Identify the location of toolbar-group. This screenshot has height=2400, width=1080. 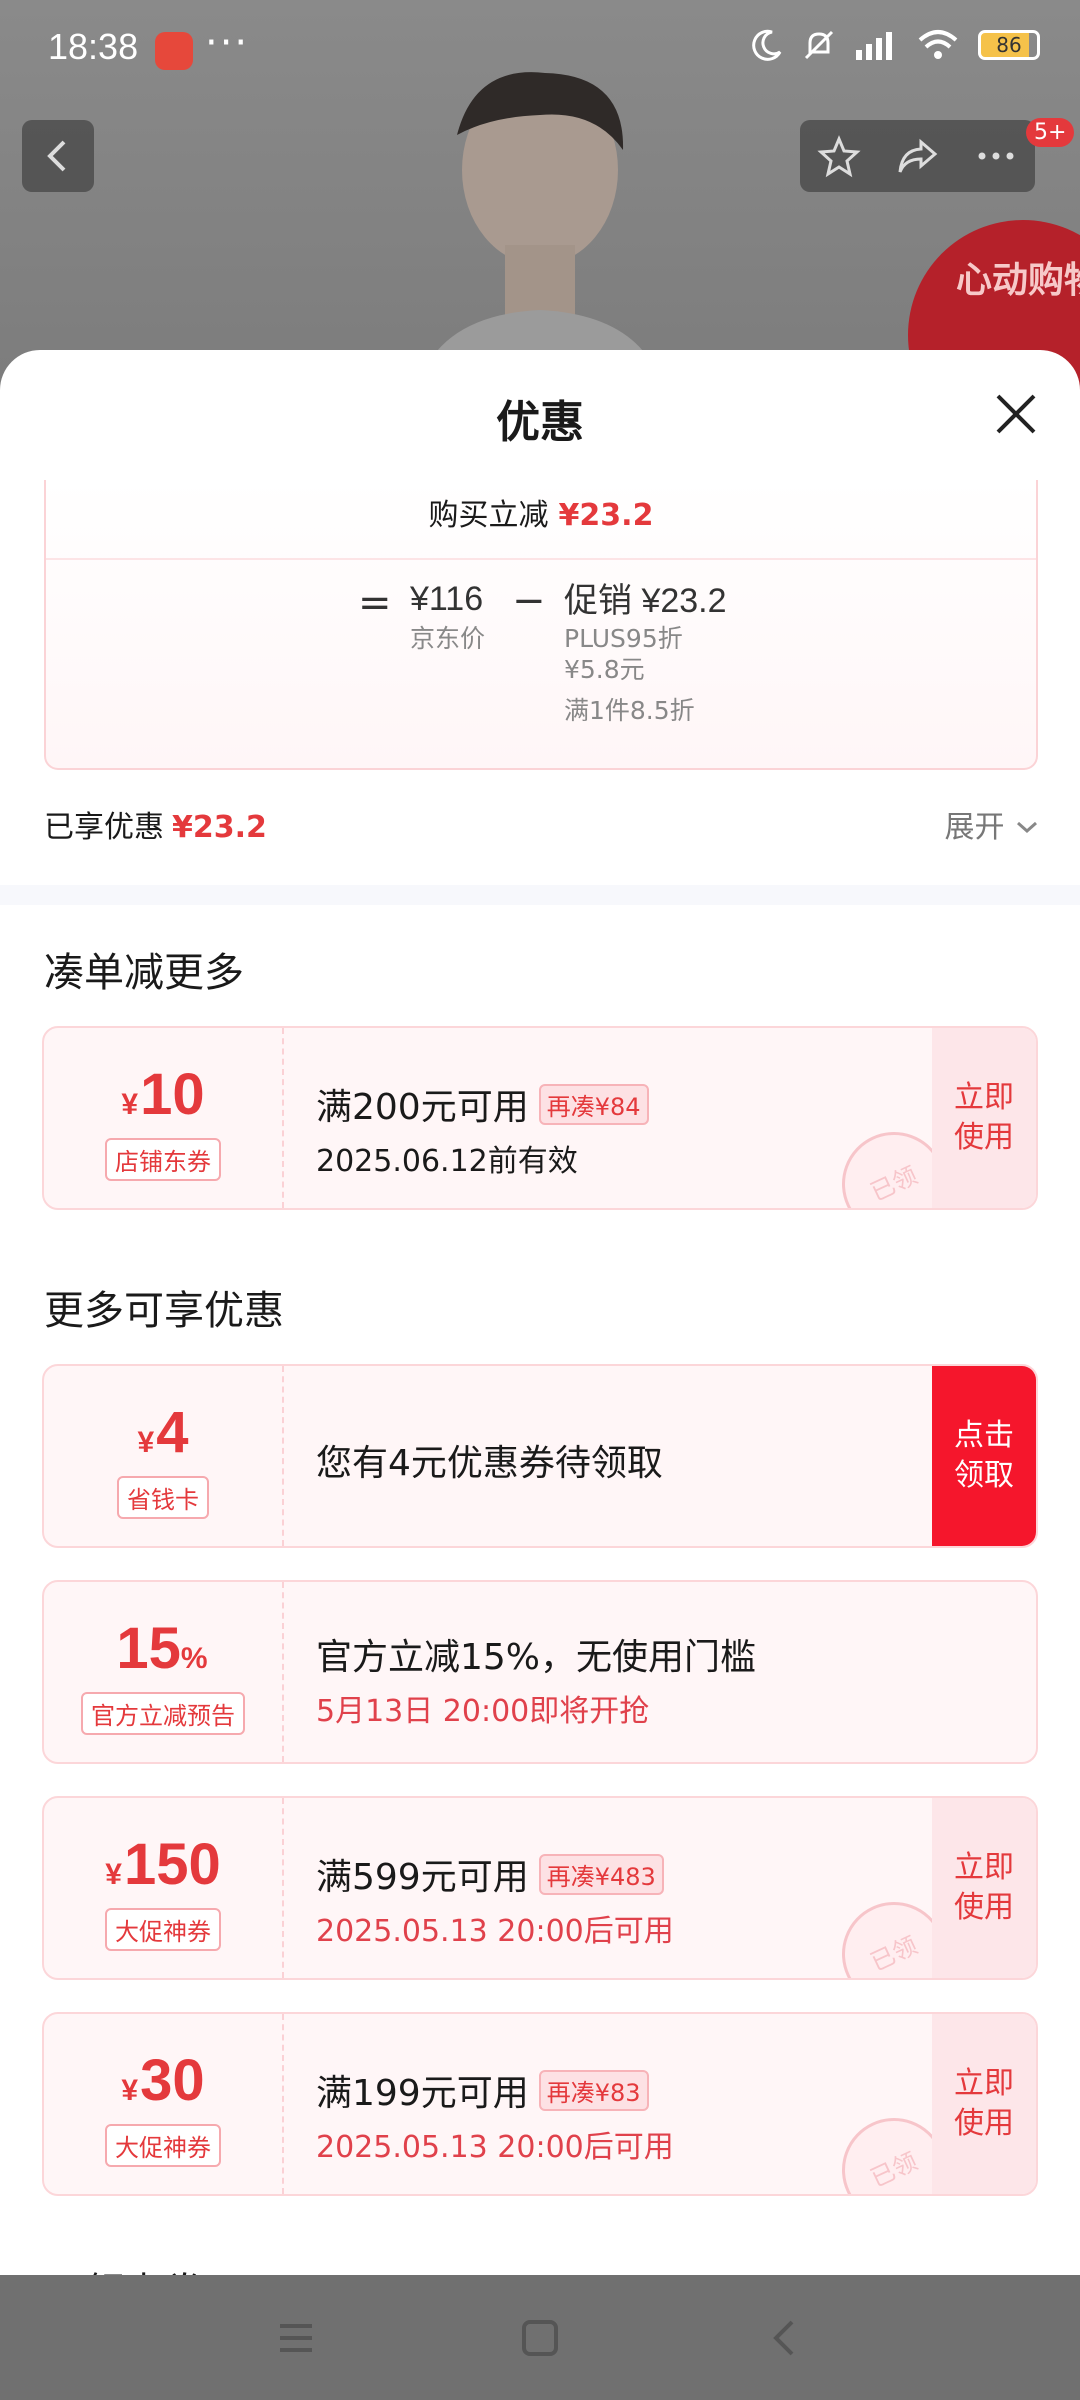
(917, 156).